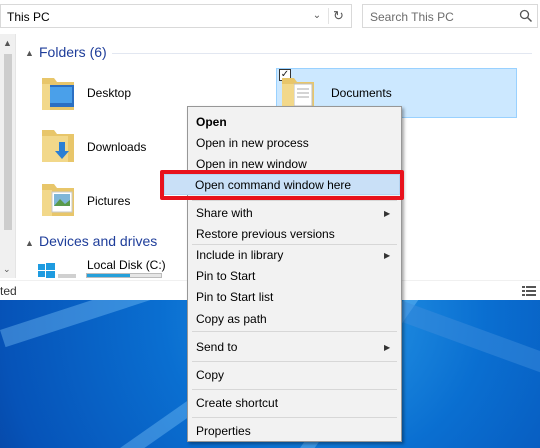 The height and width of the screenshot is (448, 540). What do you see at coordinates (58, 146) in the screenshot?
I see `downloads-folder-icon` at bounding box center [58, 146].